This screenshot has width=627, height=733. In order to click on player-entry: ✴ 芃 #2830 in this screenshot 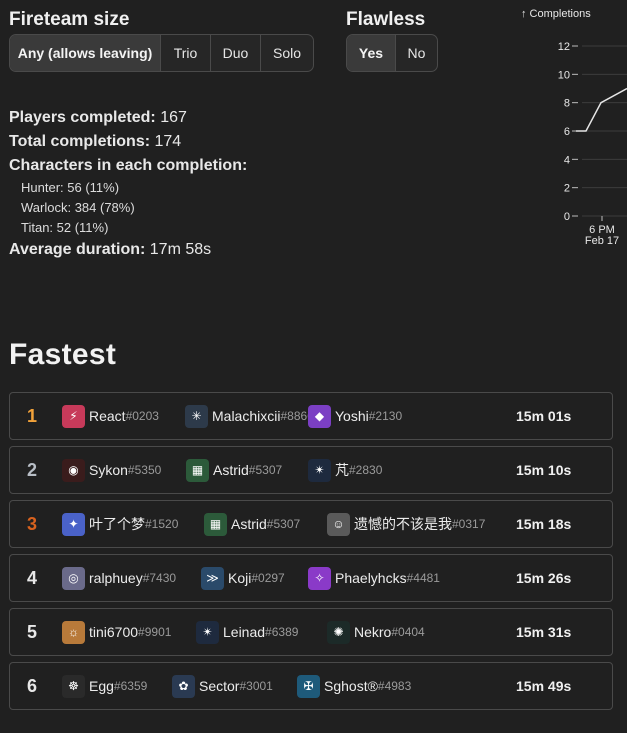, I will do `click(345, 470)`.